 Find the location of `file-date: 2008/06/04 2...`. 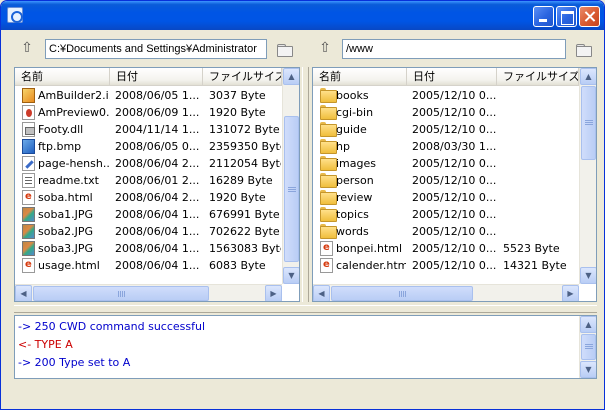

file-date: 2008/06/04 2... is located at coordinates (157, 163).